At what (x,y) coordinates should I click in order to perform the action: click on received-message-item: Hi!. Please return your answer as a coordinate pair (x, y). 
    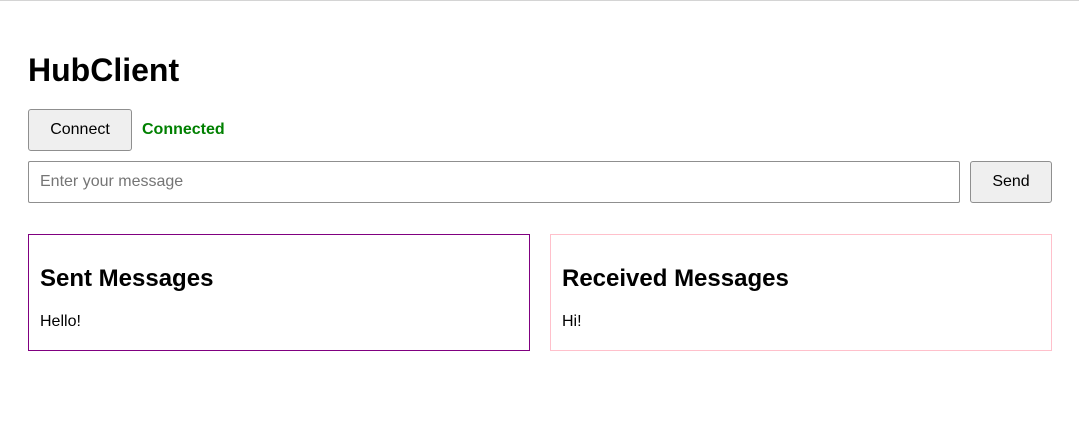
    Looking at the image, I should click on (572, 321).